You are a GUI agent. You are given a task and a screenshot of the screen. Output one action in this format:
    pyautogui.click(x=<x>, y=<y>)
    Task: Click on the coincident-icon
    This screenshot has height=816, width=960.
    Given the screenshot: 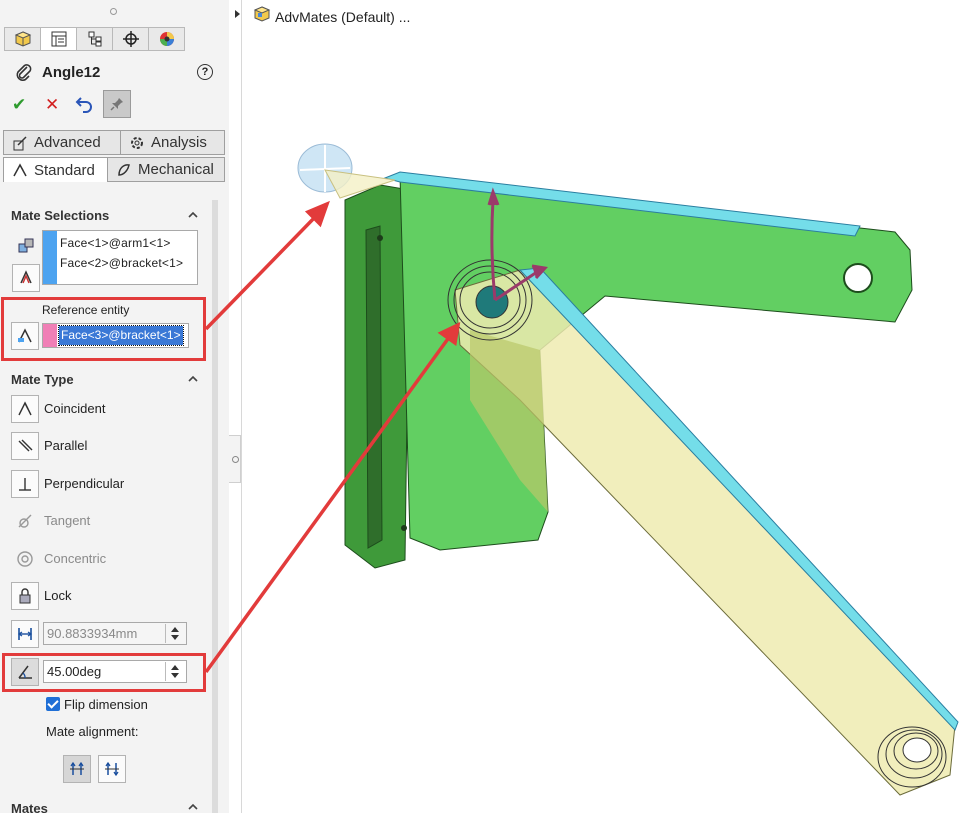 What is the action you would take?
    pyautogui.click(x=25, y=409)
    